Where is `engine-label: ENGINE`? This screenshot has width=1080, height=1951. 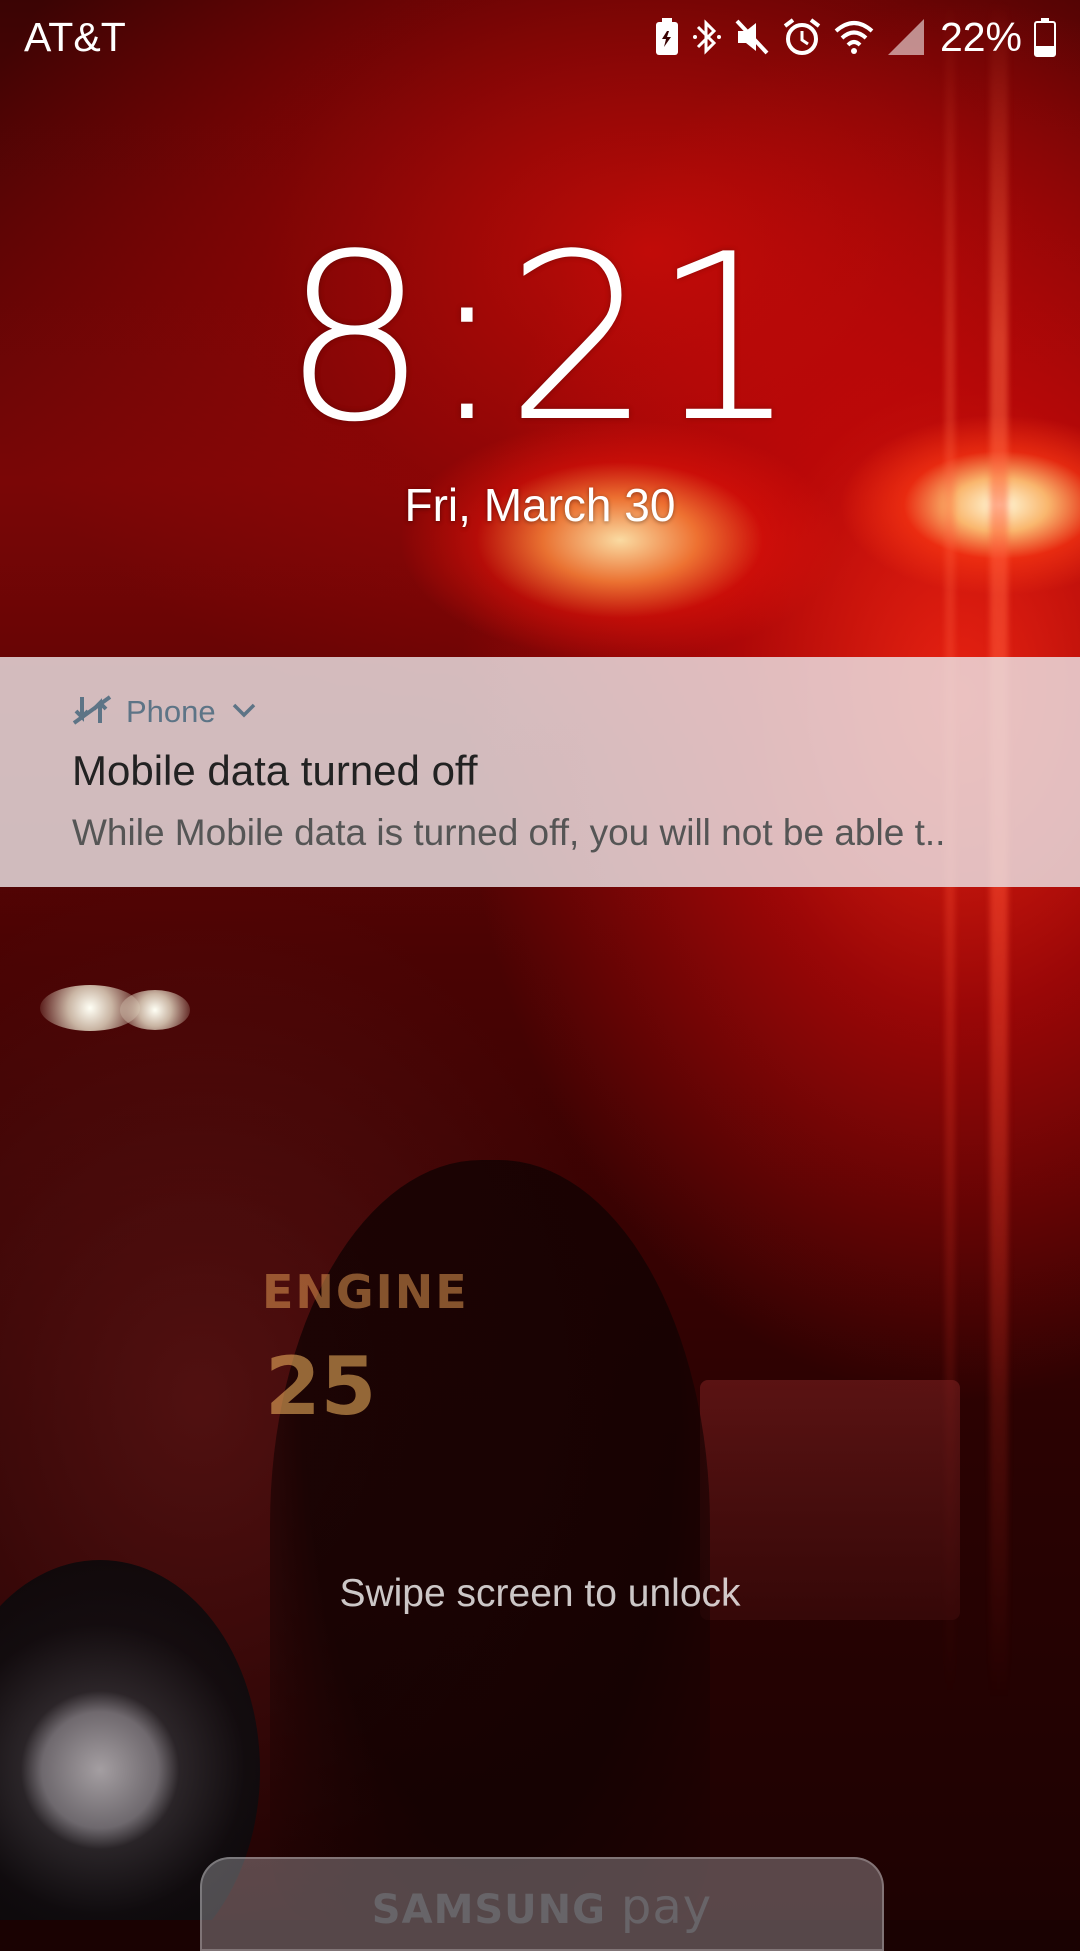 engine-label: ENGINE is located at coordinates (365, 1292).